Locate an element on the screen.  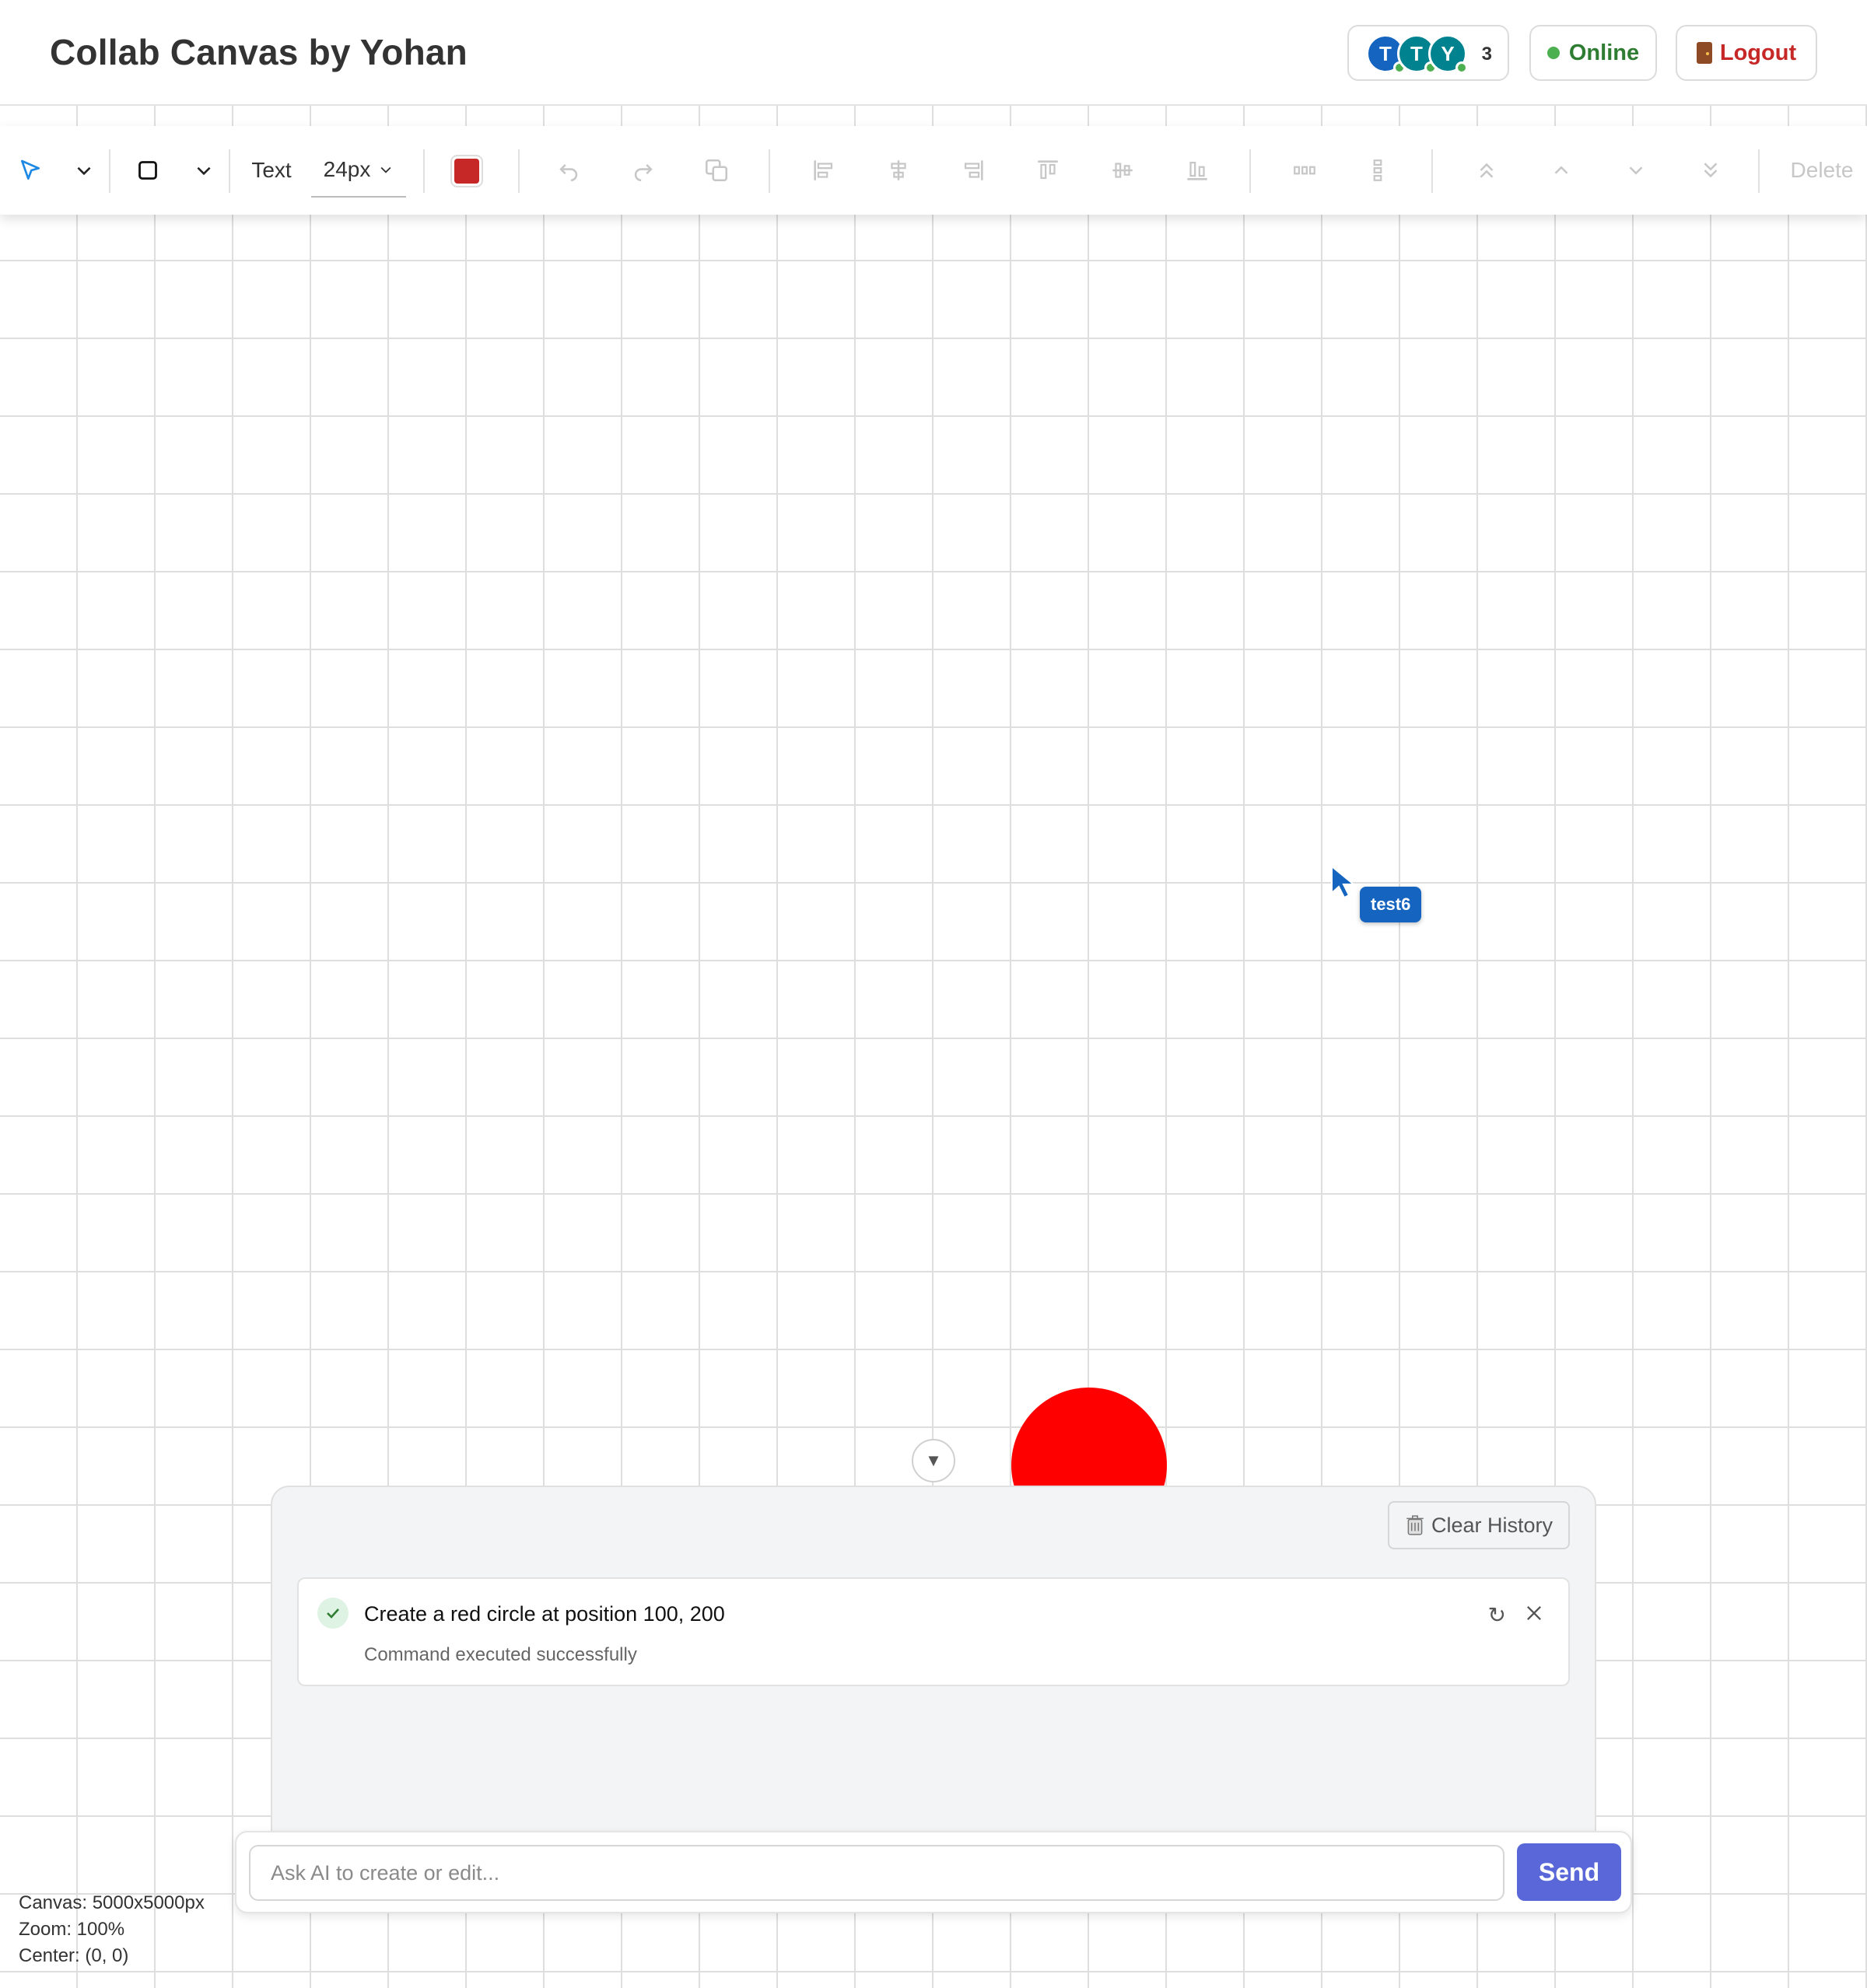
chevron-double-up-icon is located at coordinates (1487, 170).